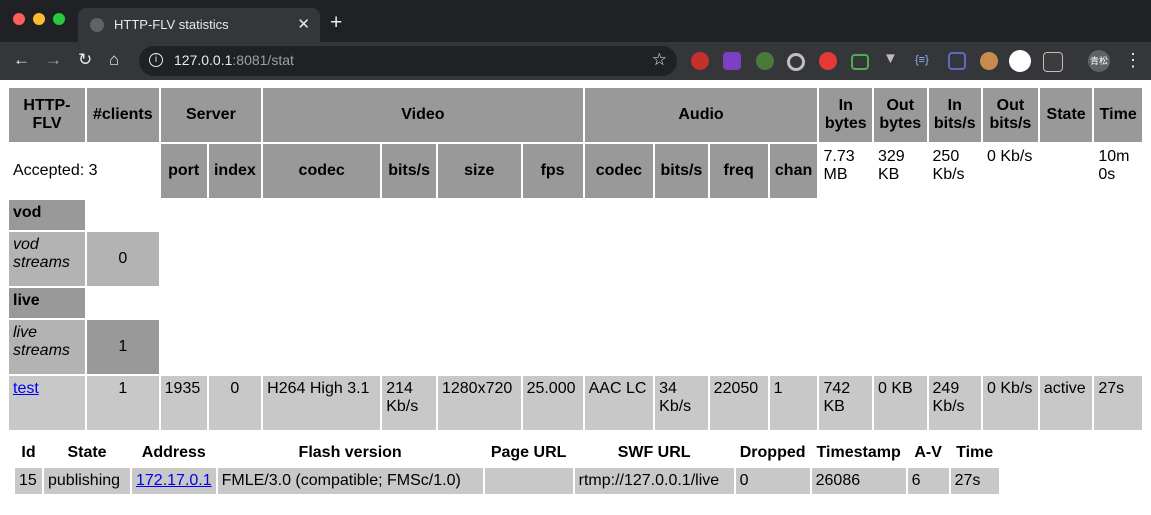  Describe the element at coordinates (350, 481) in the screenshot. I see `client-flash-version: FMLE/3.0 (compatible; FMSc/1.0)` at that location.